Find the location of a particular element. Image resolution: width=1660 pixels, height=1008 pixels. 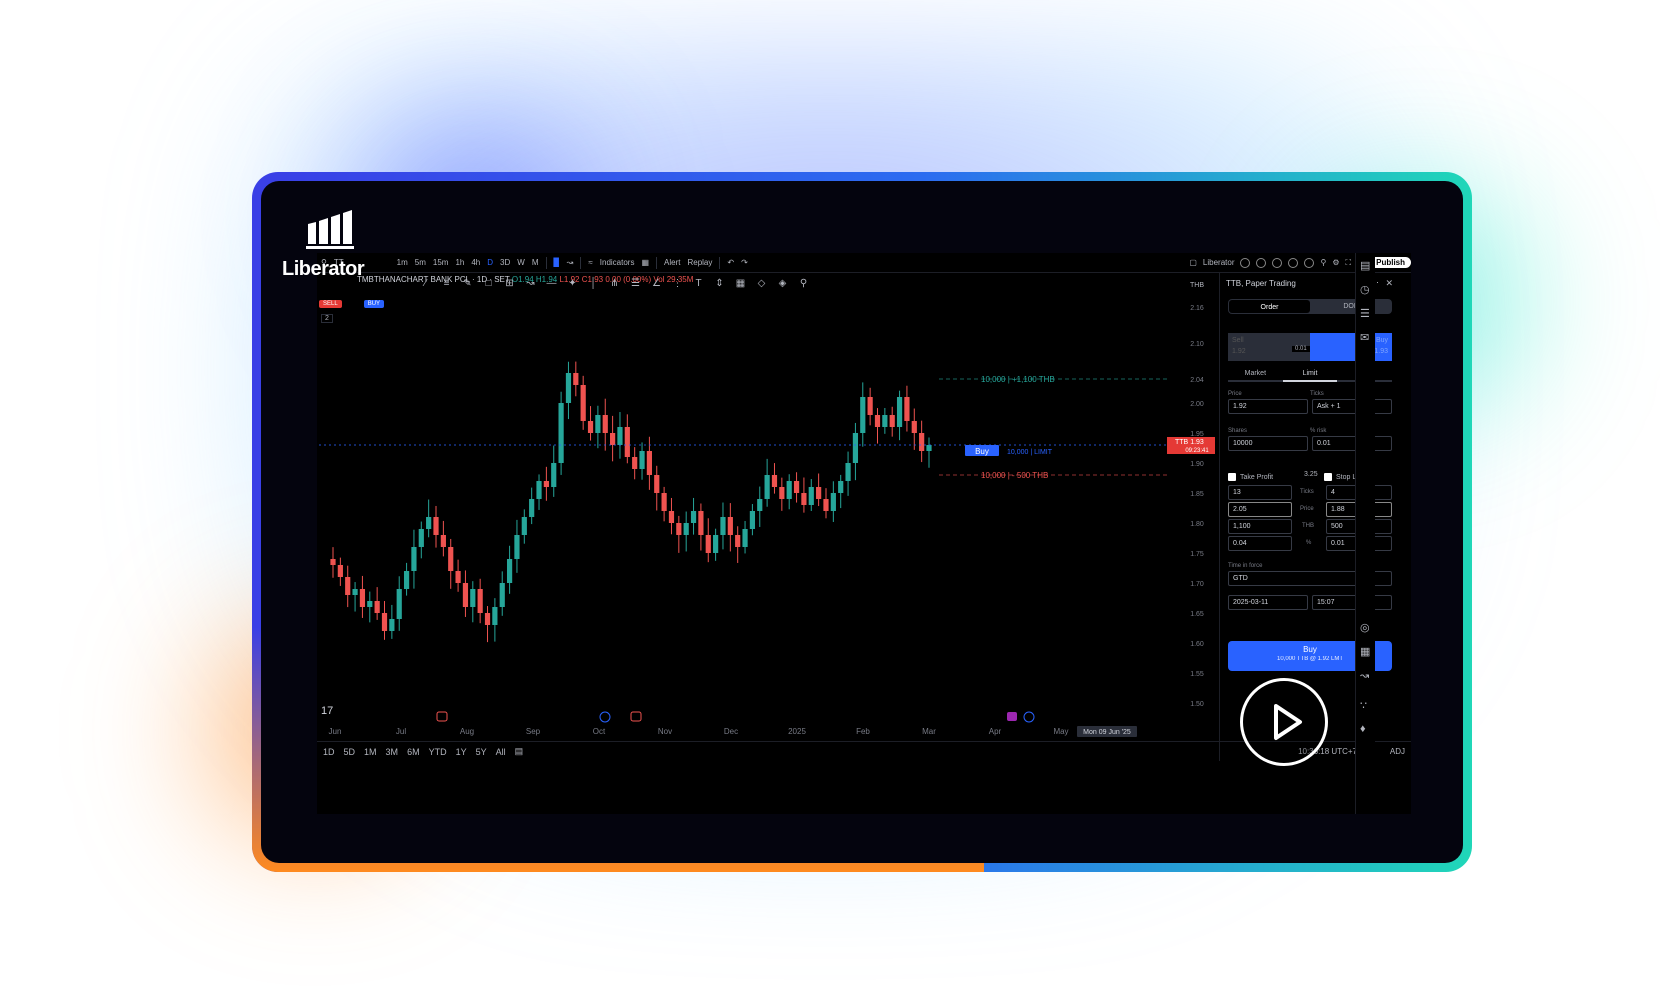

tp-ticks: 13 is located at coordinates (1260, 492).